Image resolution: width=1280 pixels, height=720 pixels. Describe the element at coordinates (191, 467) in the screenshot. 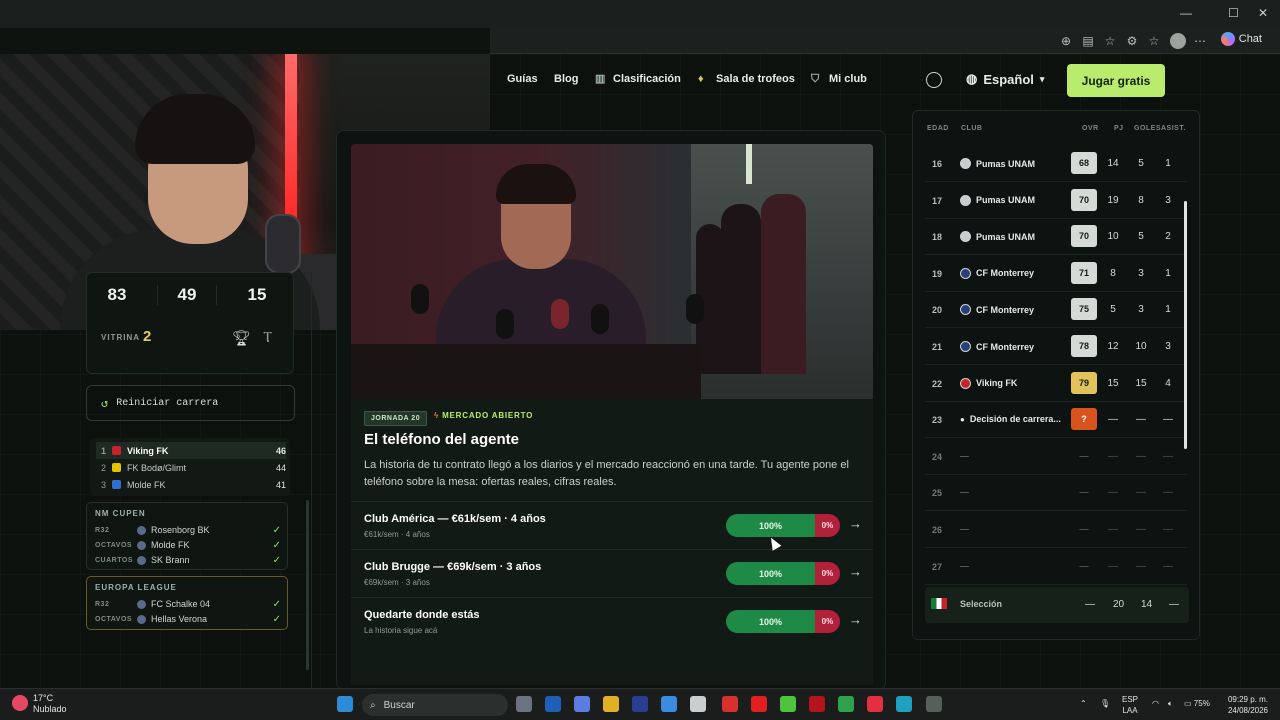

I see `league-row: 2 FK Bodø/Glimt 44` at that location.